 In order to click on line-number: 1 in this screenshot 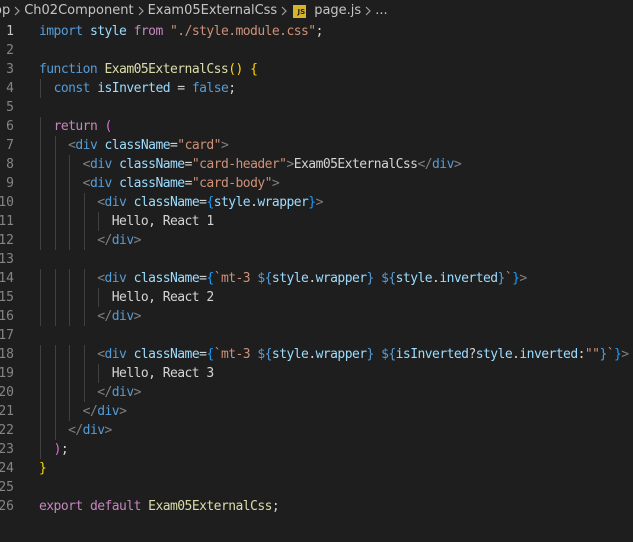, I will do `click(10, 31)`.